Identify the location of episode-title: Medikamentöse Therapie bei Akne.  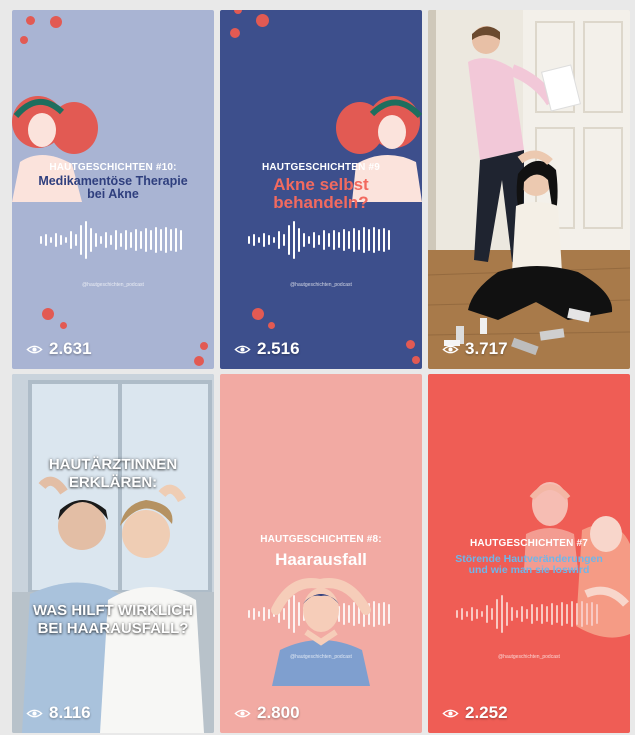
(113, 188).